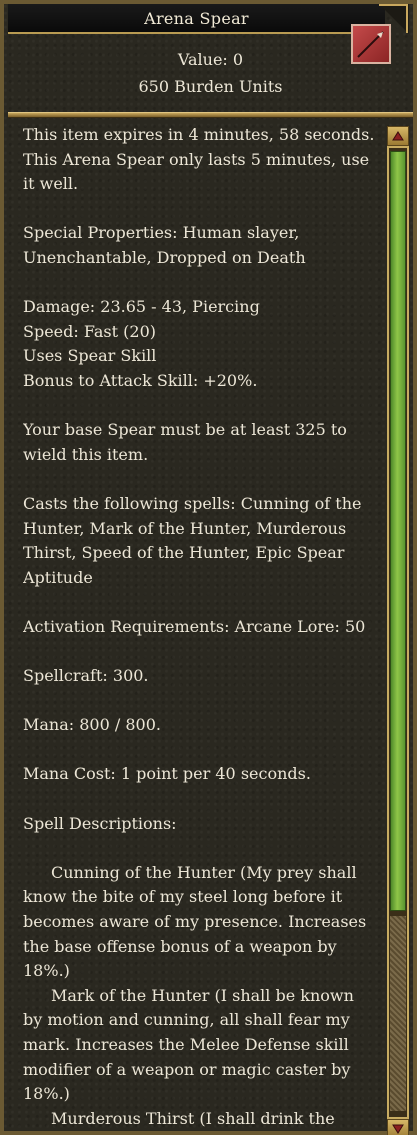 This screenshot has height=1135, width=417. What do you see at coordinates (193, 1118) in the screenshot?
I see `spell-description-line: Murderous Thirst (I shall drink the` at bounding box center [193, 1118].